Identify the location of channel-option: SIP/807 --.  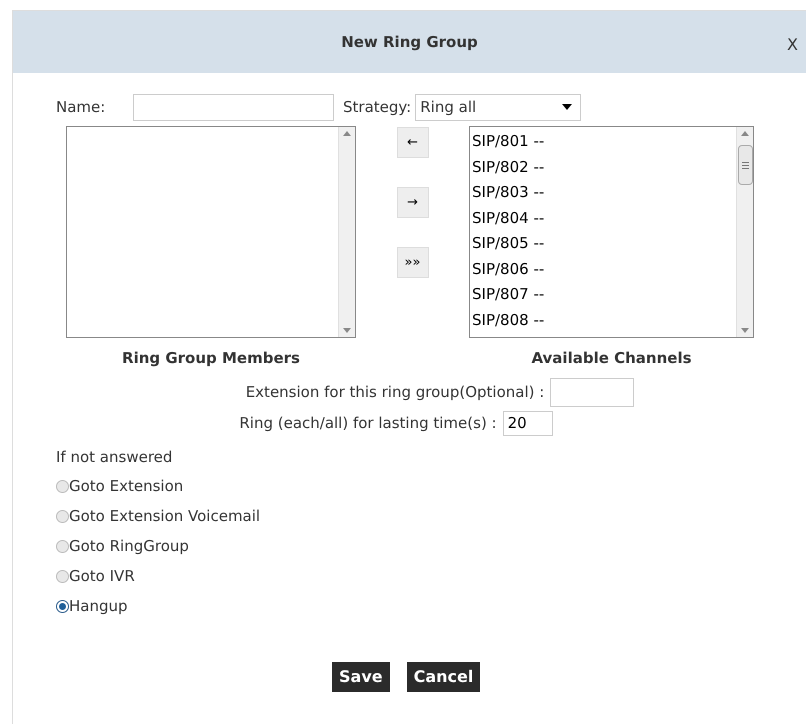
(604, 295).